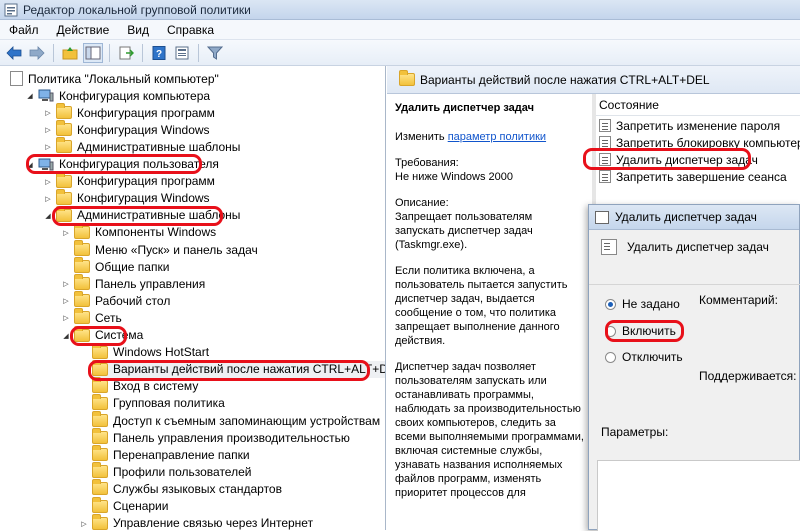 This screenshot has width=800, height=531. I want to click on tree-node: Панель управления производительностью, so click(221, 437).